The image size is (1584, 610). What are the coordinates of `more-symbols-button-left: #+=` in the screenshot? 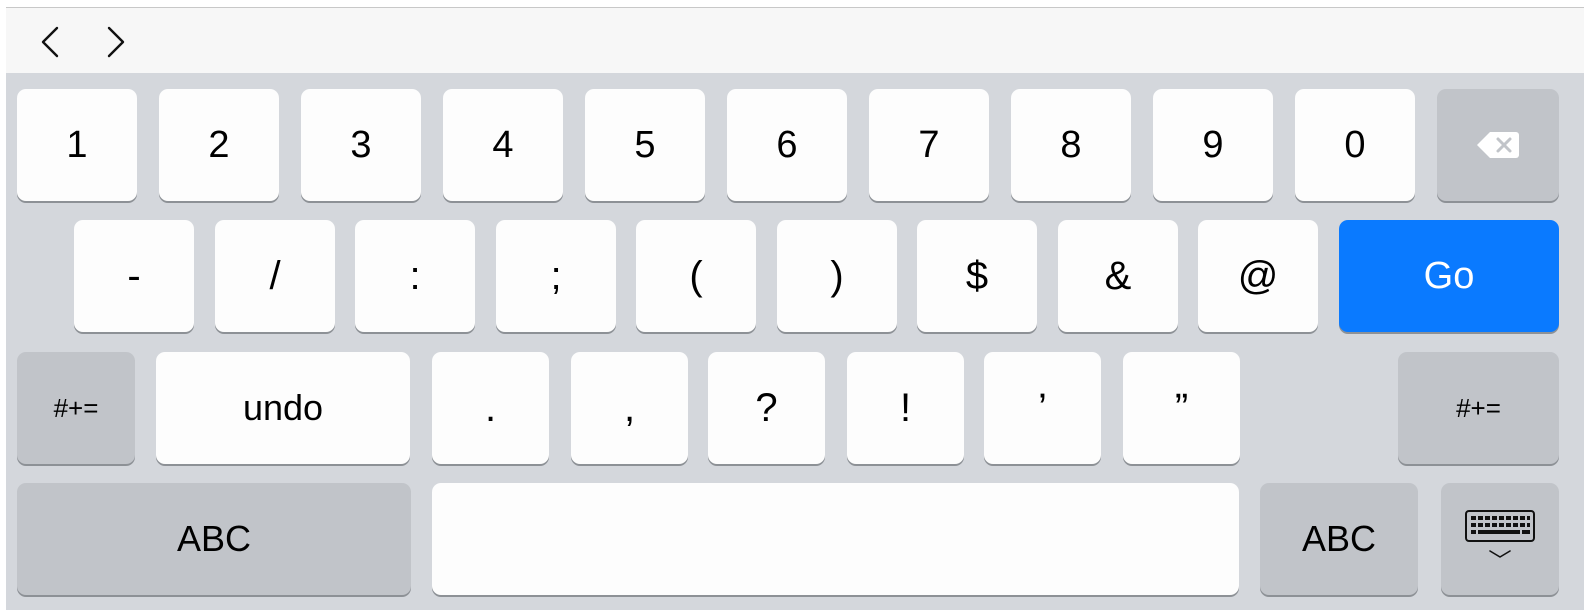 It's located at (76, 408).